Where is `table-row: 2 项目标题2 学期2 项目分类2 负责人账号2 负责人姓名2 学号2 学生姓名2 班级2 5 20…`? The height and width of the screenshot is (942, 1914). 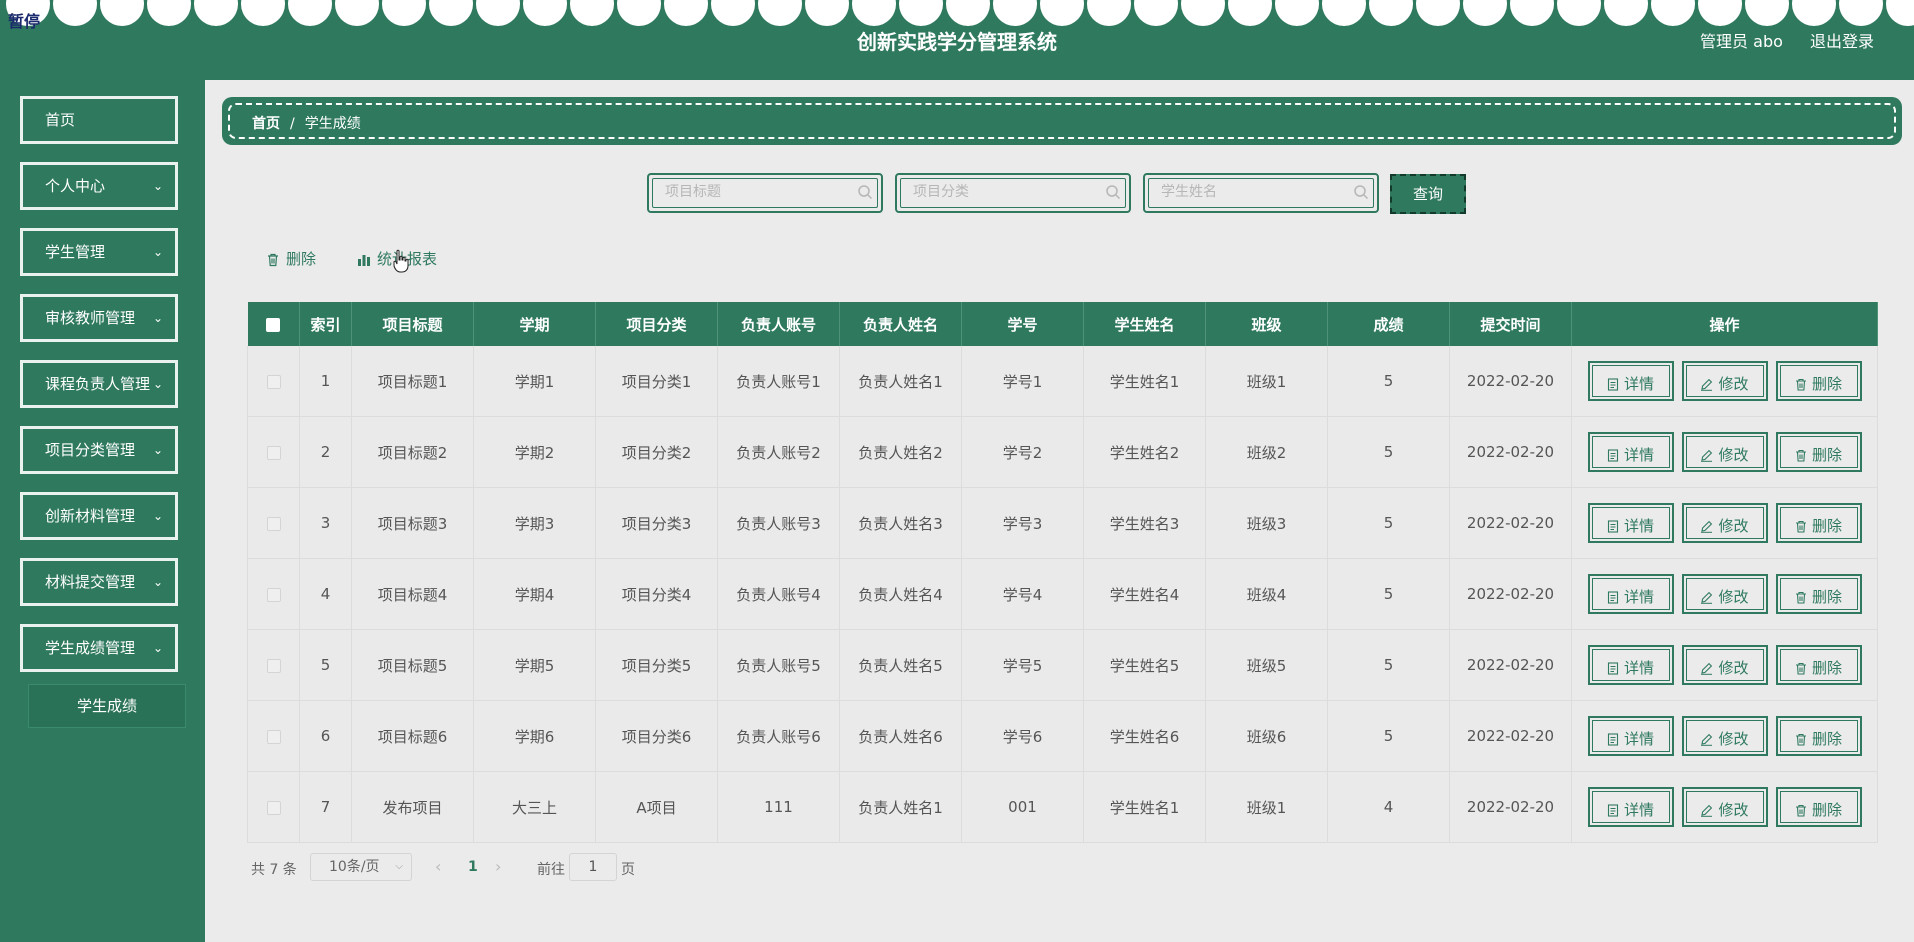
table-row: 2 项目标题2 学期2 项目分类2 负责人账号2 负责人姓名2 学号2 学生姓名2 班级2 5 20… is located at coordinates (1062, 452).